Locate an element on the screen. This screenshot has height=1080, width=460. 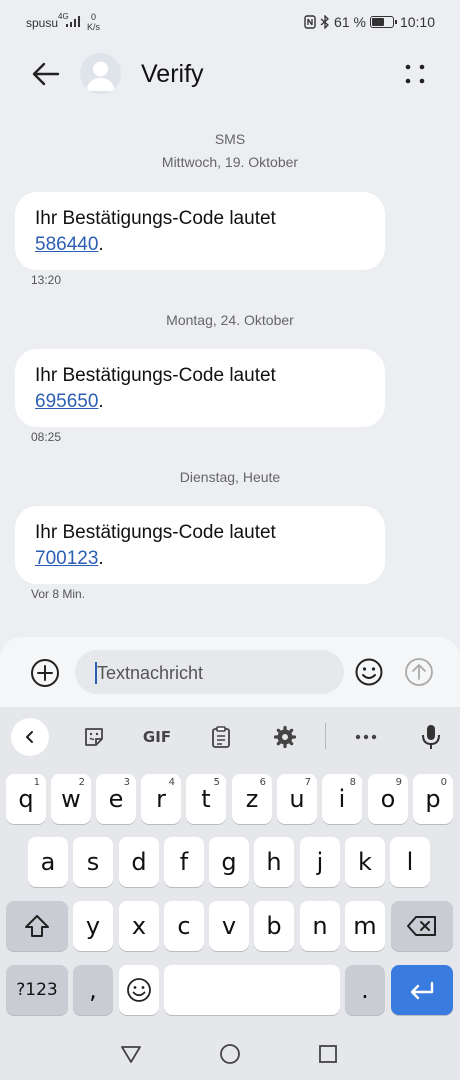
key-x: x is located at coordinates (139, 926).